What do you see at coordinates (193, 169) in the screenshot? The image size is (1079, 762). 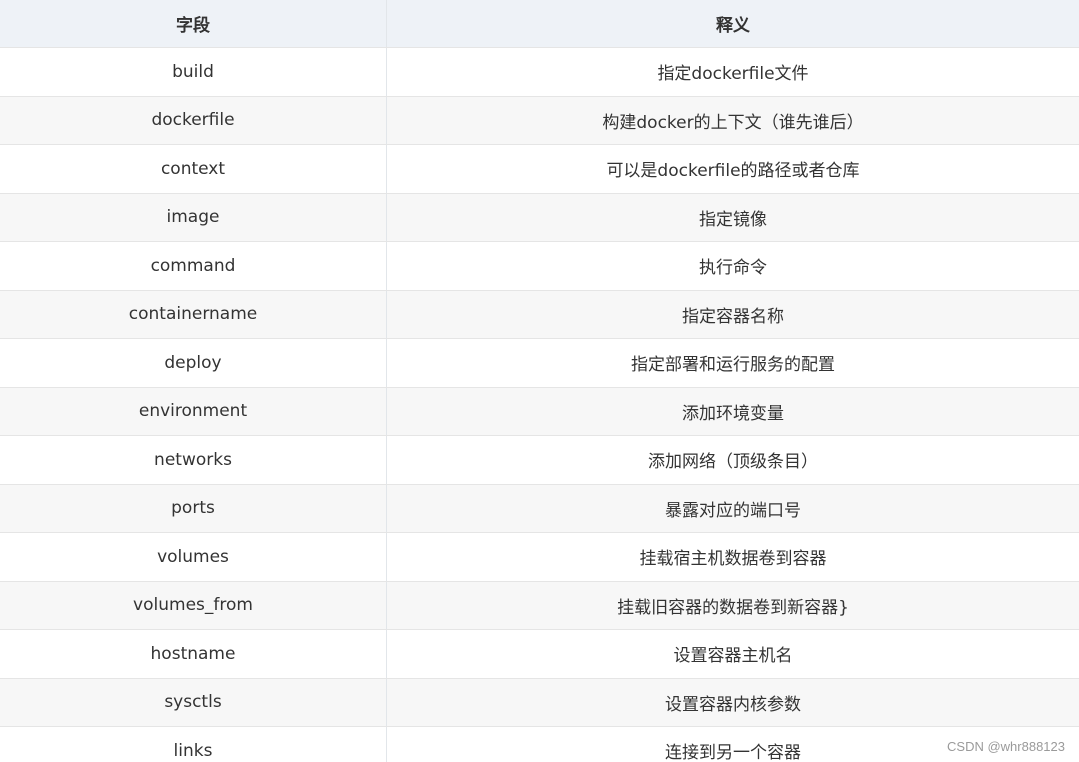 I see `field-cell: context` at bounding box center [193, 169].